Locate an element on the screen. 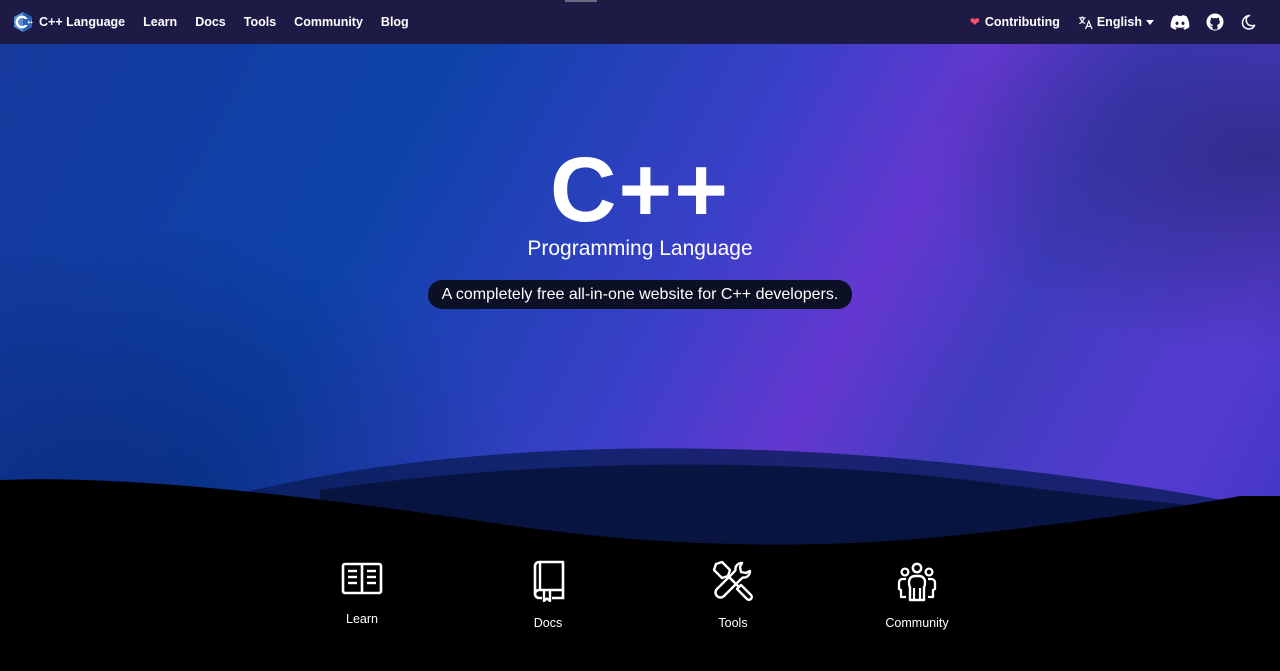 The width and height of the screenshot is (1280, 671). translate-icon is located at coordinates (1085, 22).